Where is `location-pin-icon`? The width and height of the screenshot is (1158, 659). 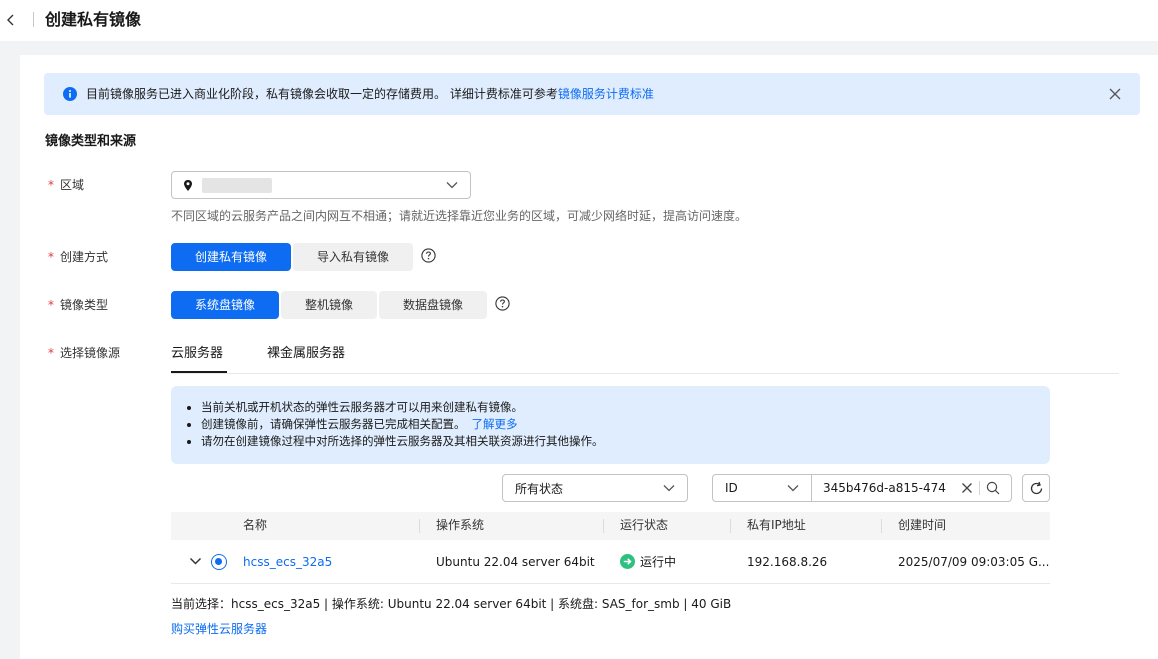 location-pin-icon is located at coordinates (188, 185).